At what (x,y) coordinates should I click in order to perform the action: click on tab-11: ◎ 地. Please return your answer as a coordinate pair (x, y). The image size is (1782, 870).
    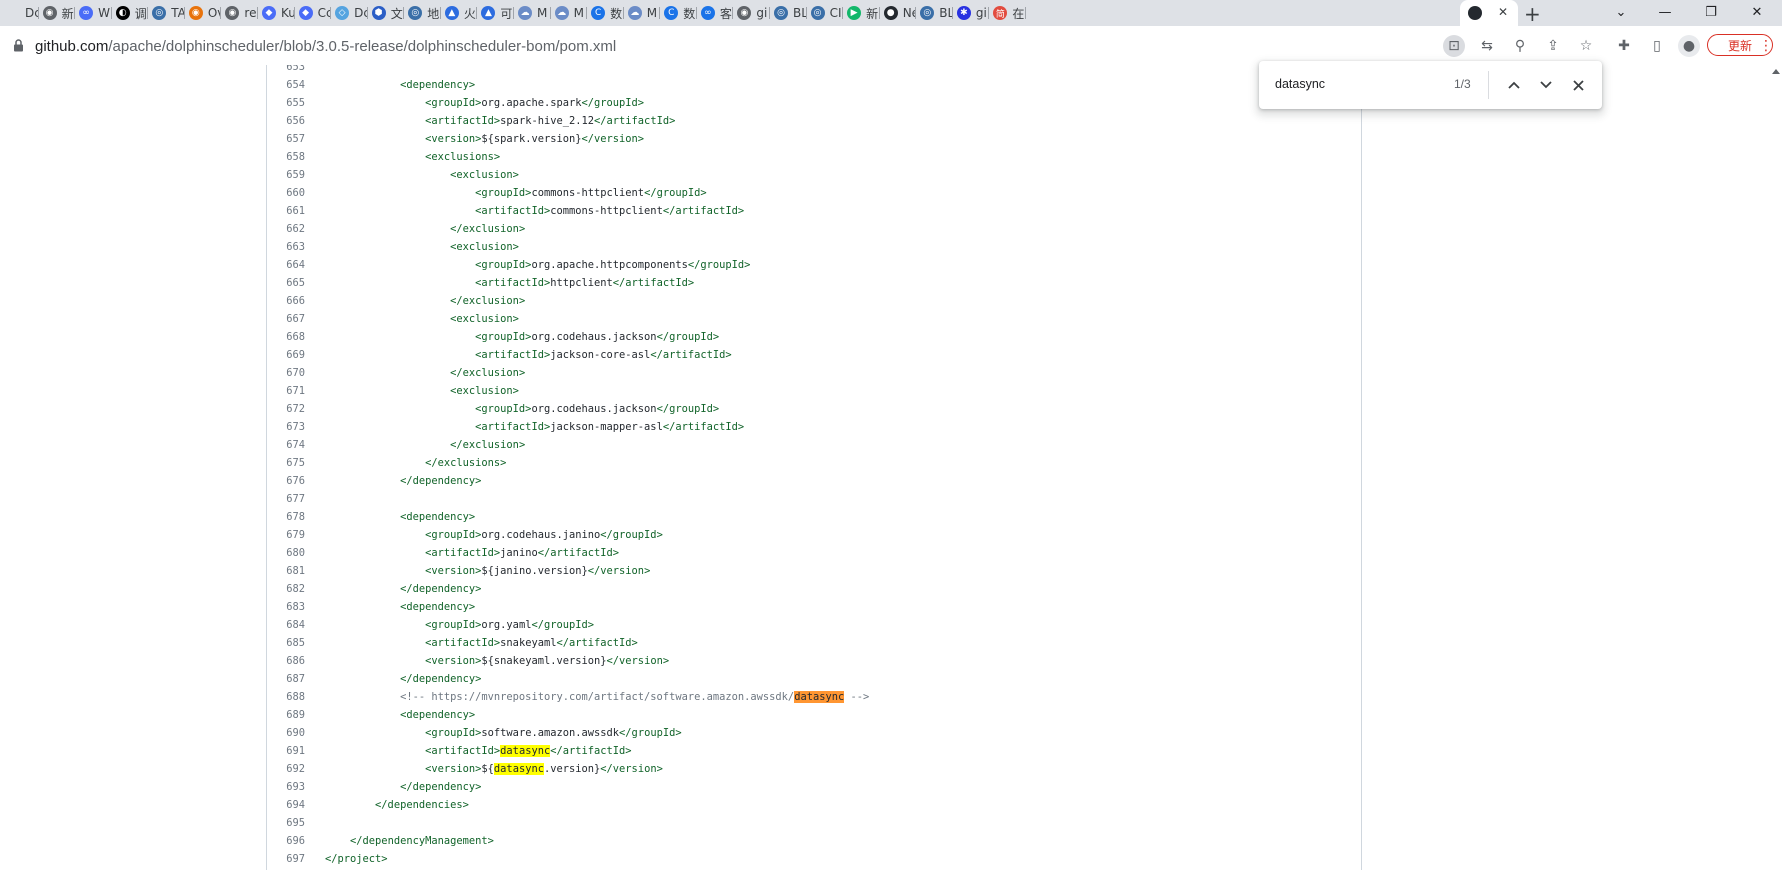
    Looking at the image, I should click on (422, 13).